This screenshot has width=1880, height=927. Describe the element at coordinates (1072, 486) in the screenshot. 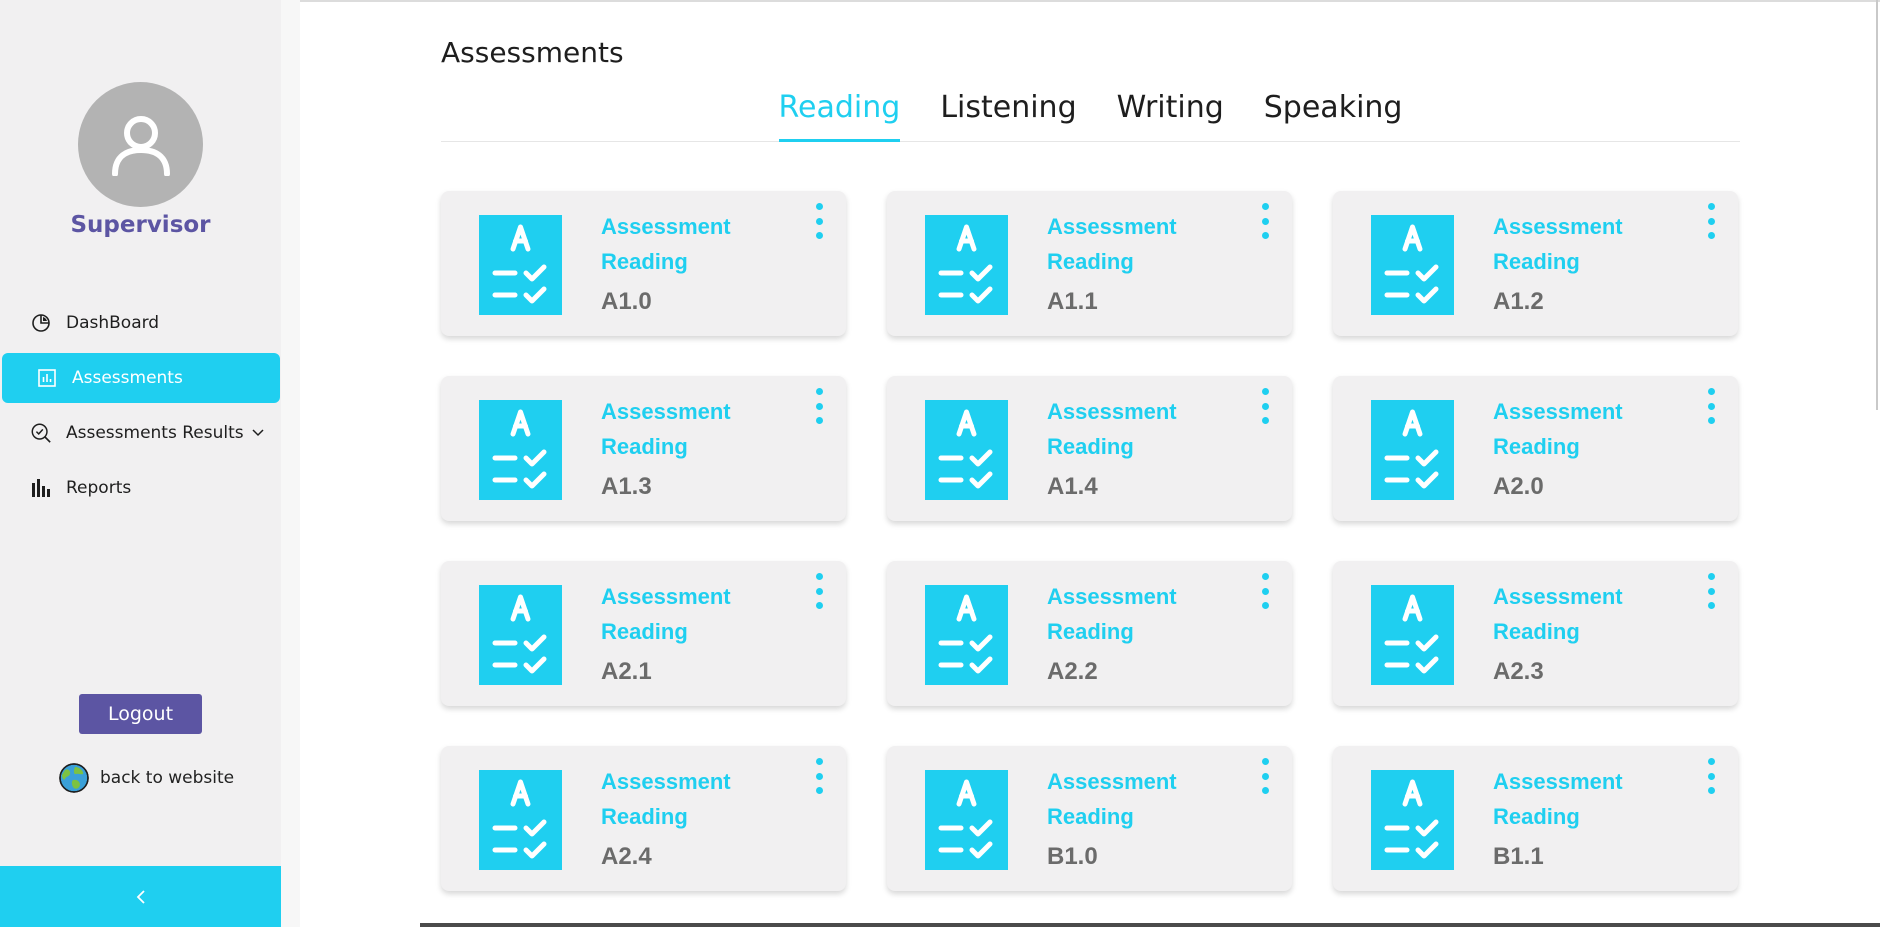

I see `card-level: A1.4` at that location.